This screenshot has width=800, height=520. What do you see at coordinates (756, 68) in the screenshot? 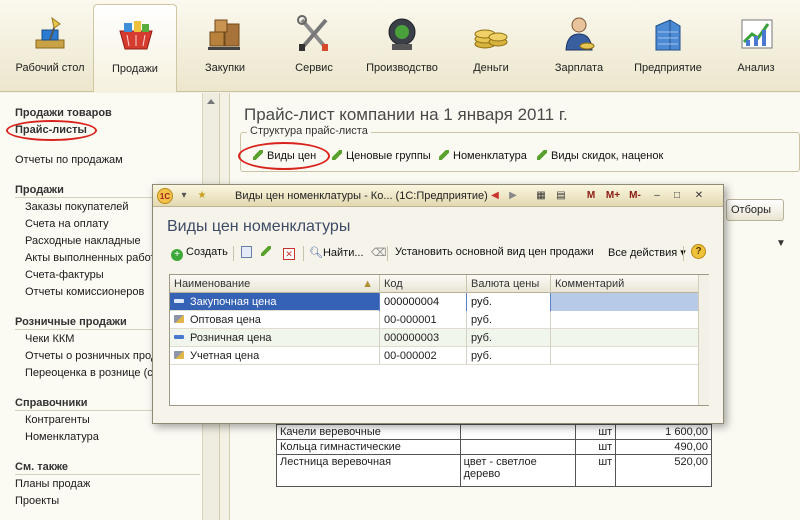
I see `toolbar-item-label: Анализ` at bounding box center [756, 68].